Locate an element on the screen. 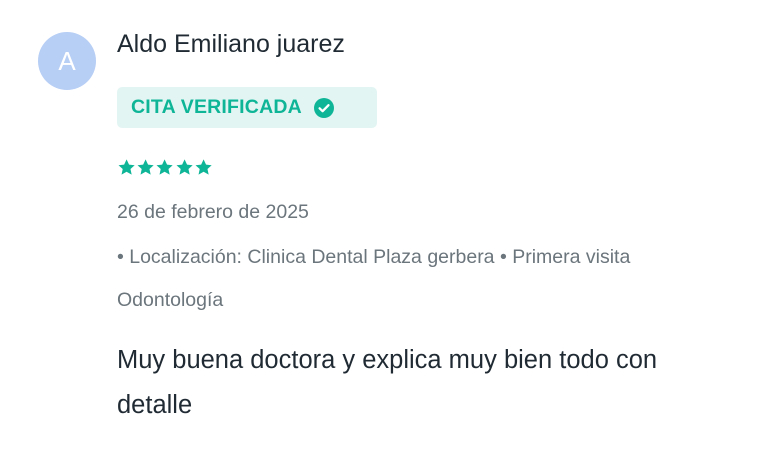 This screenshot has width=768, height=472. avatar-initial: A is located at coordinates (67, 60).